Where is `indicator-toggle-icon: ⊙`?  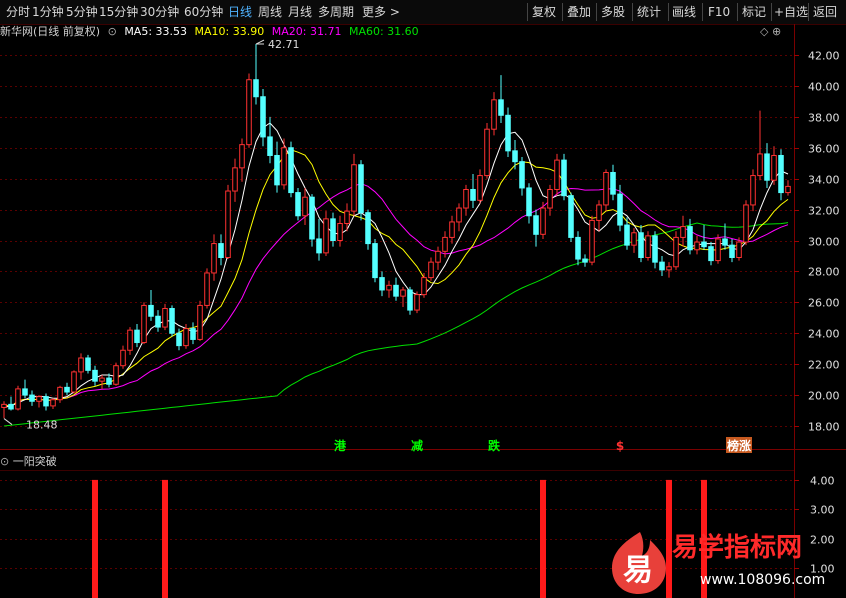 indicator-toggle-icon: ⊙ is located at coordinates (4, 461).